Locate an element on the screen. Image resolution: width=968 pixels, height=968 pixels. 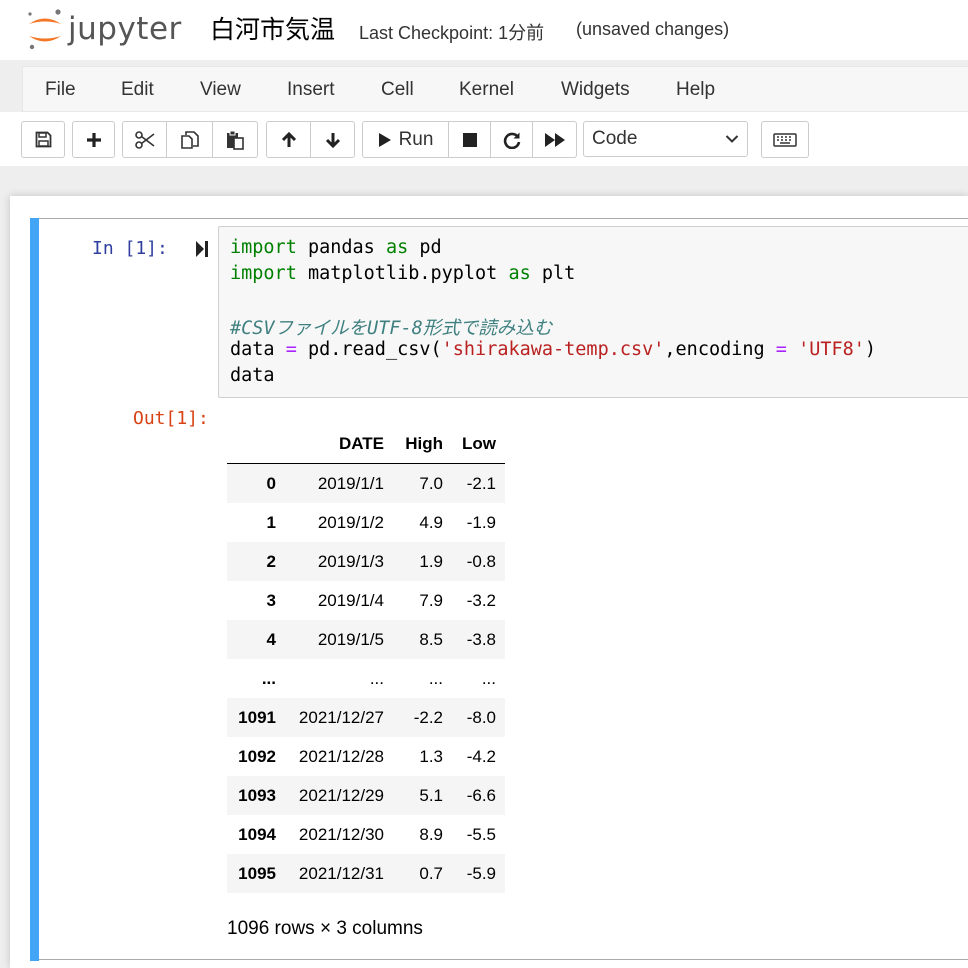
row-index: 4 is located at coordinates (271, 639).